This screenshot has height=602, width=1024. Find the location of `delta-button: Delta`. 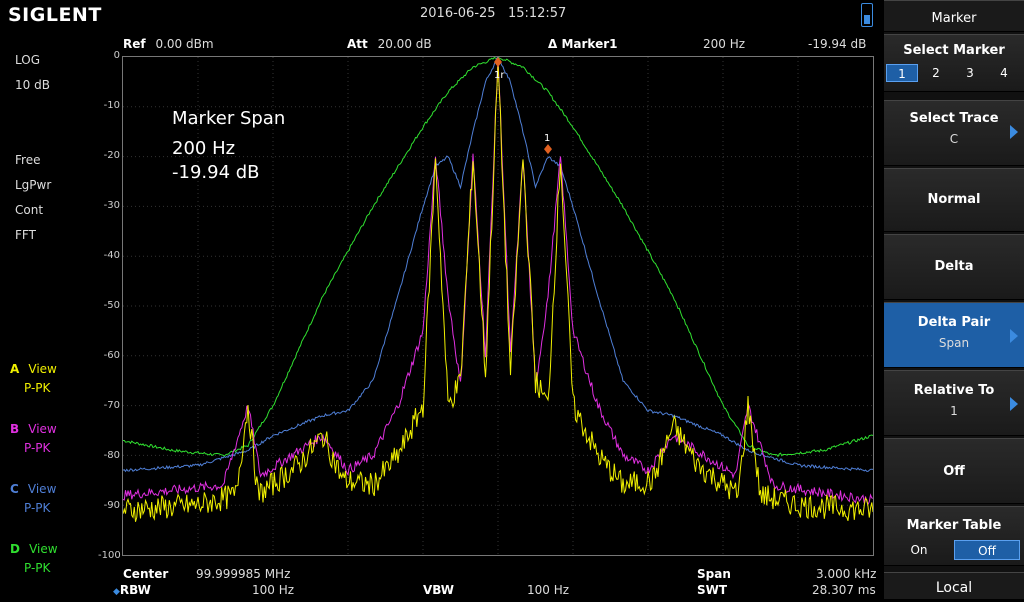

delta-button: Delta is located at coordinates (954, 267).